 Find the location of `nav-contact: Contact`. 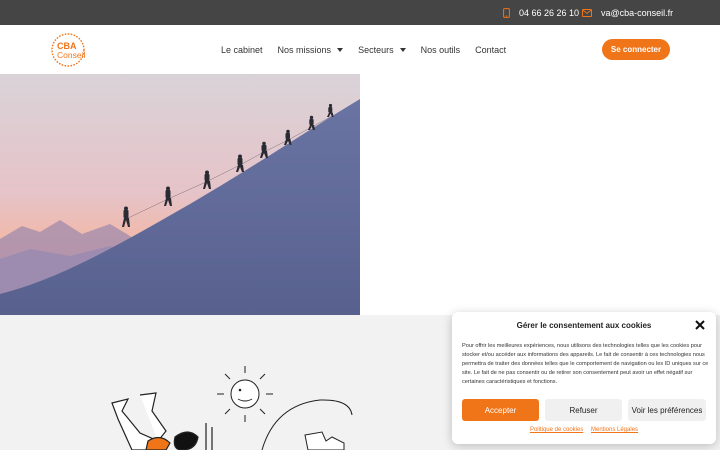

nav-contact: Contact is located at coordinates (490, 50).